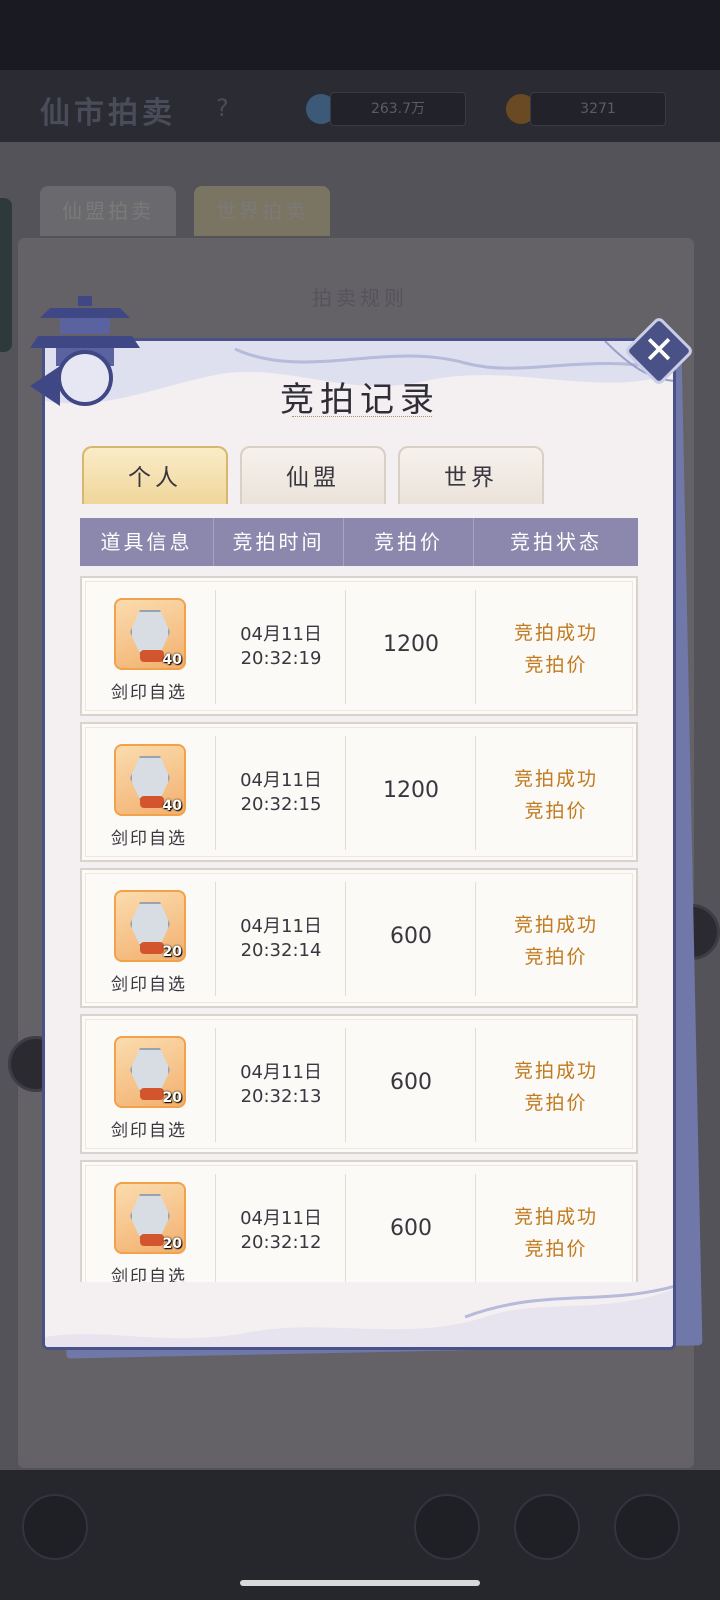  What do you see at coordinates (359, 1316) in the screenshot?
I see `modal-footer-waves` at bounding box center [359, 1316].